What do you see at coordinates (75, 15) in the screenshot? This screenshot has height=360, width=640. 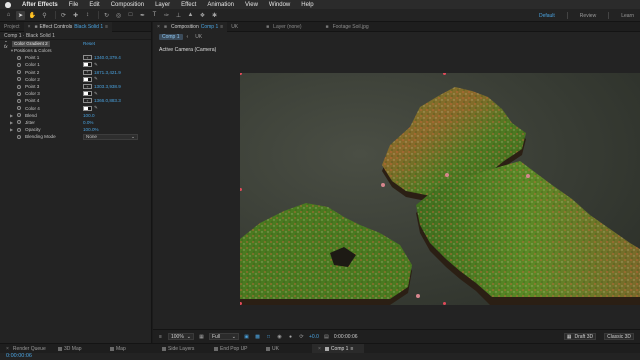 I see `pan-camera-icon: ✚` at bounding box center [75, 15].